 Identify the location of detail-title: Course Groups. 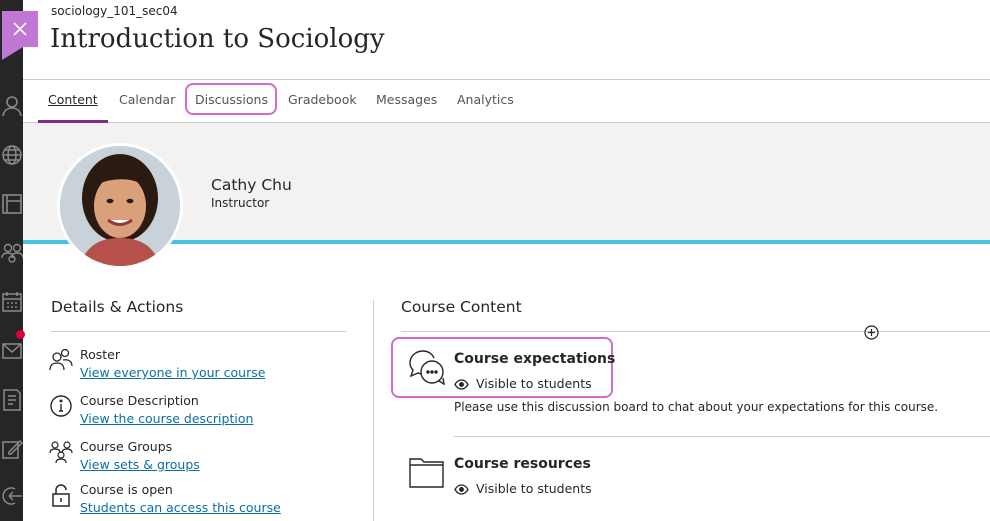
(126, 446).